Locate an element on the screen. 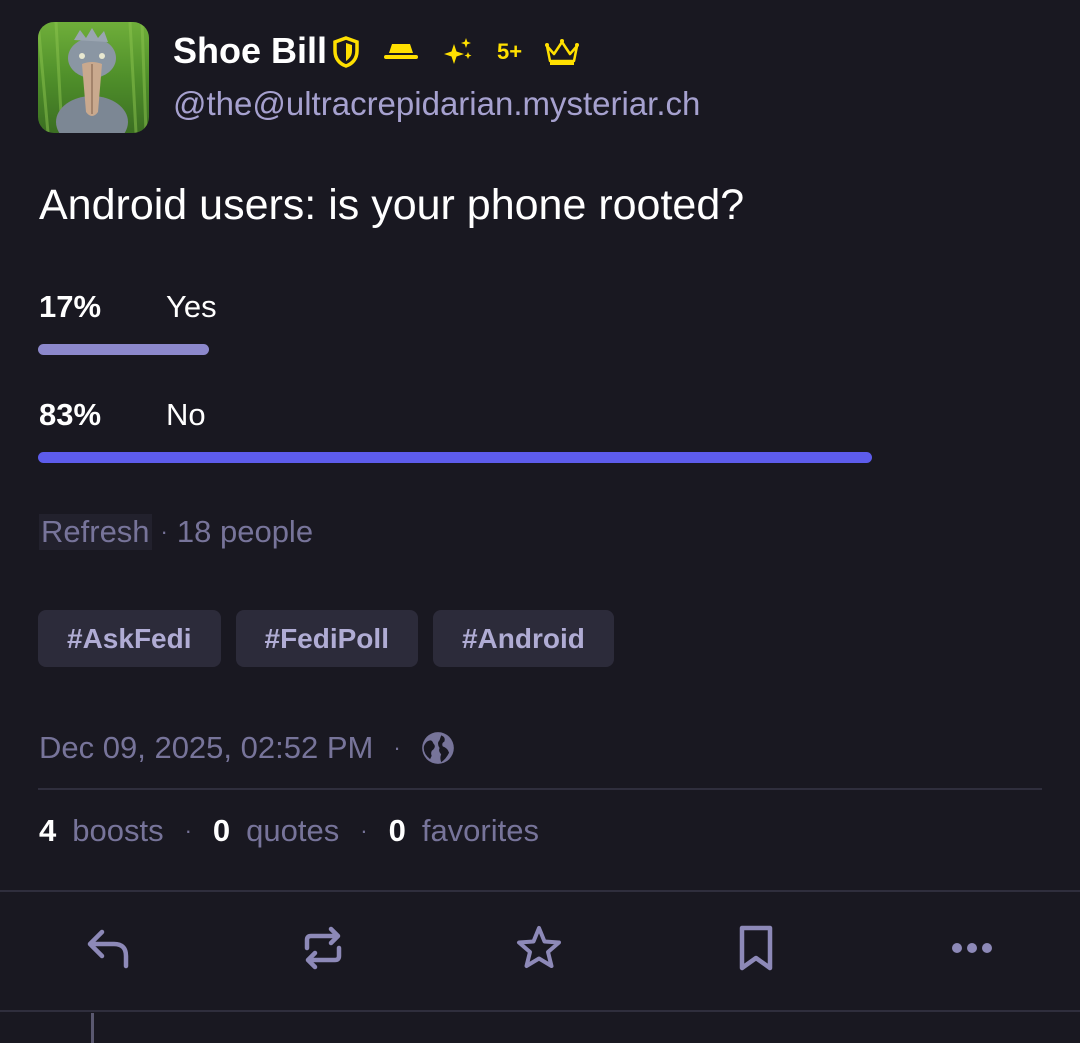 Image resolution: width=1080 pixels, height=1043 pixels. bookmark-icon is located at coordinates (756, 948).